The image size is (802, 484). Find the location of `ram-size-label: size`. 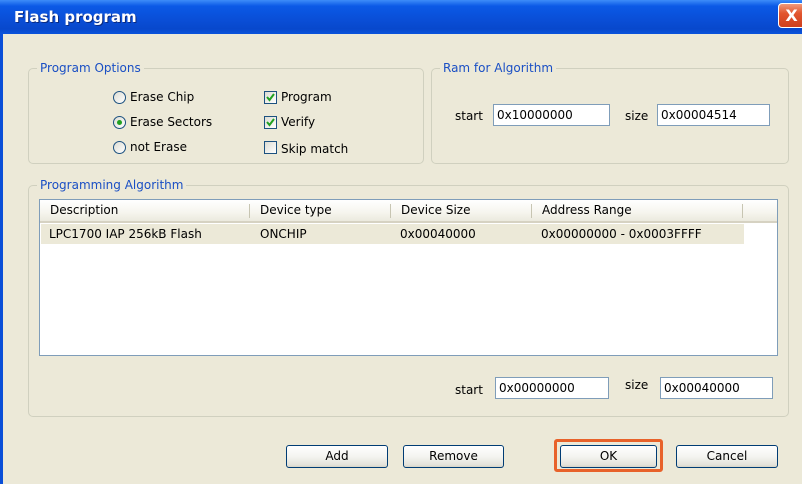

ram-size-label: size is located at coordinates (637, 116).